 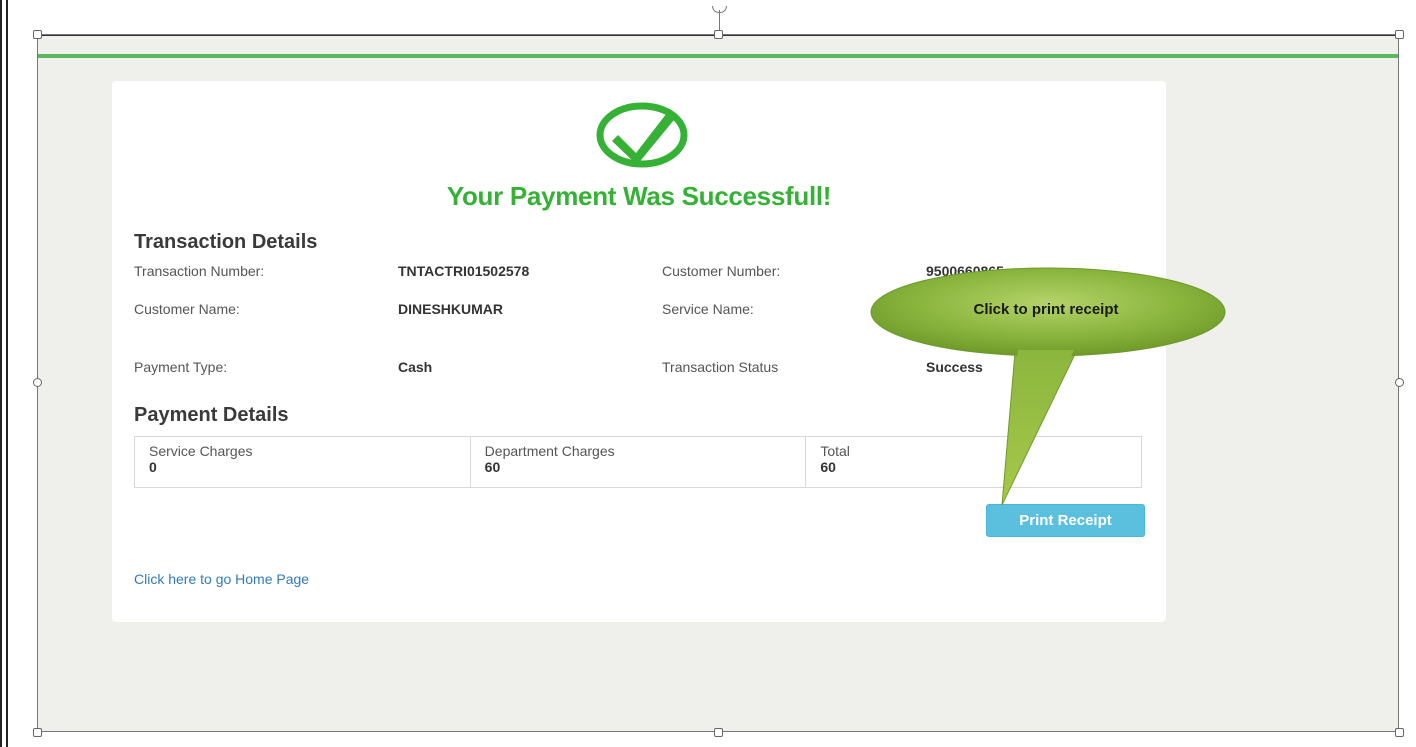 What do you see at coordinates (718, 34) in the screenshot?
I see `resize-handle-top` at bounding box center [718, 34].